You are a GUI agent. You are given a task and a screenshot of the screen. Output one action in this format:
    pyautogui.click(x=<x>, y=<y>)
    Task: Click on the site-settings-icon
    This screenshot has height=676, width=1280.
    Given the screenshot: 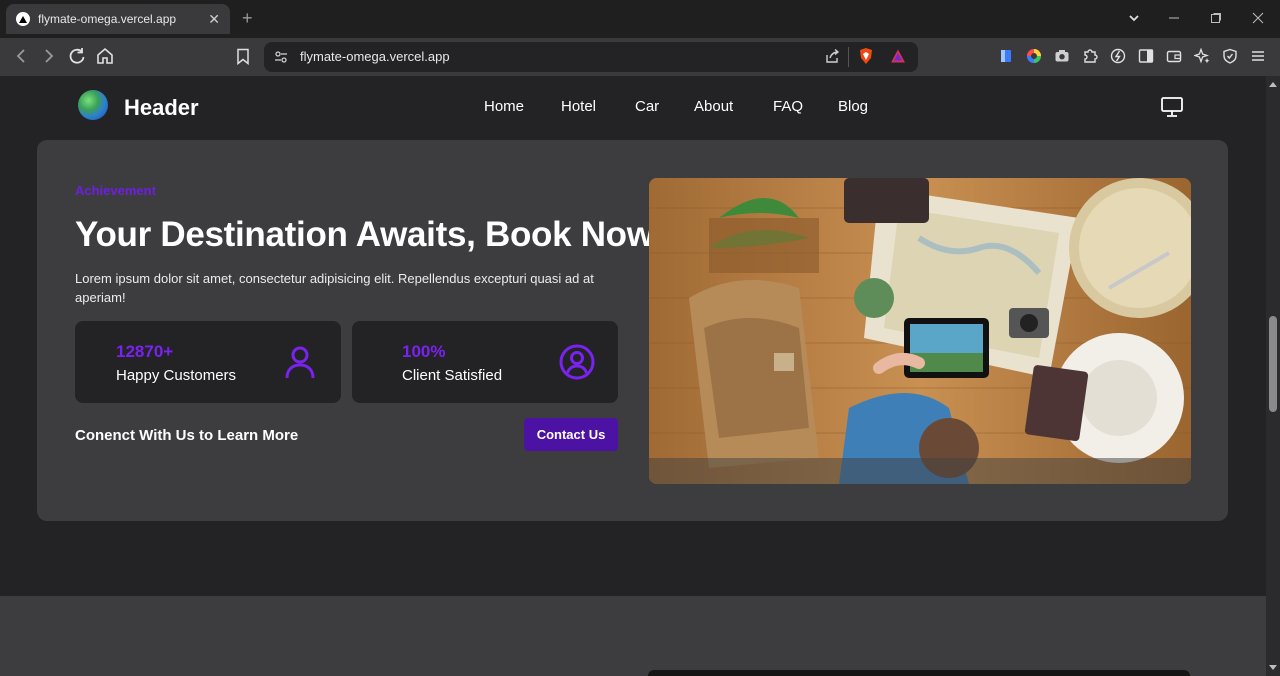 What is the action you would take?
    pyautogui.click(x=281, y=57)
    